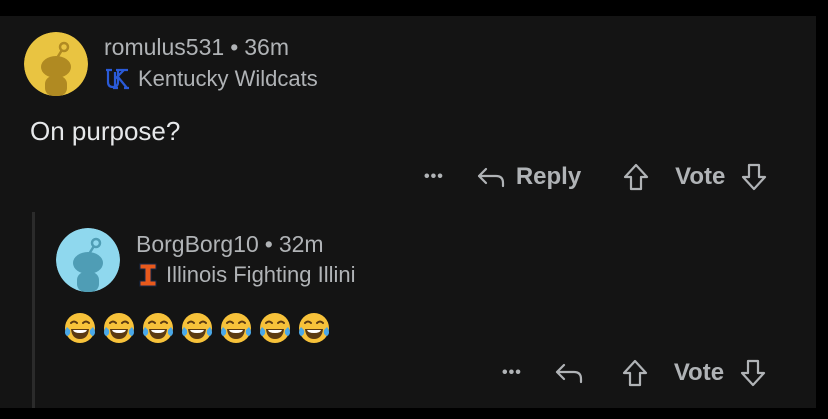 The height and width of the screenshot is (419, 828). I want to click on right-edge, so click(822, 209).